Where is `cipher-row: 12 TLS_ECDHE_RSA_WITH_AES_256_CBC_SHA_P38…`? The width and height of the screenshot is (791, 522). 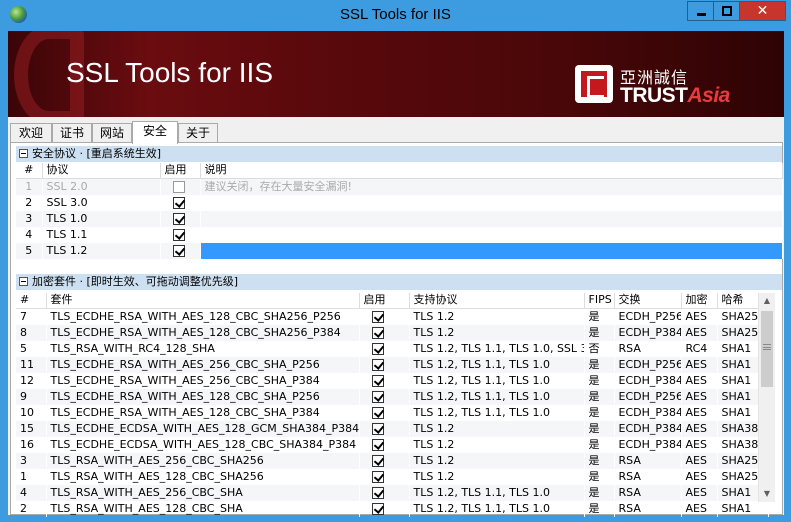
cipher-row: 12 TLS_ECDHE_RSA_WITH_AES_256_CBC_SHA_P38… is located at coordinates (392, 380).